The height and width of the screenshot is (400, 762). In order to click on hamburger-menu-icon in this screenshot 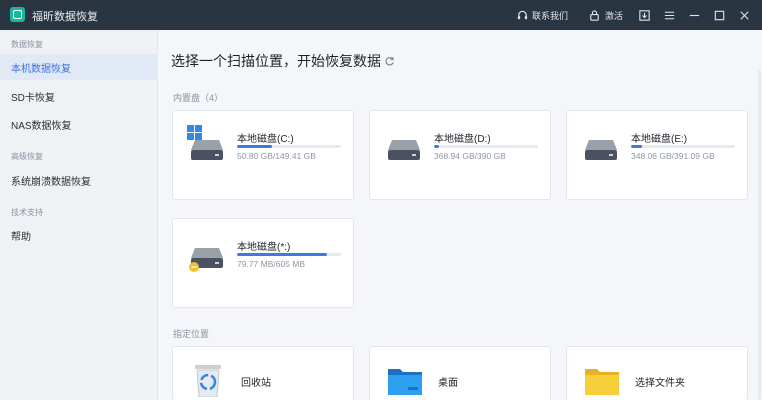, I will do `click(669, 15)`.